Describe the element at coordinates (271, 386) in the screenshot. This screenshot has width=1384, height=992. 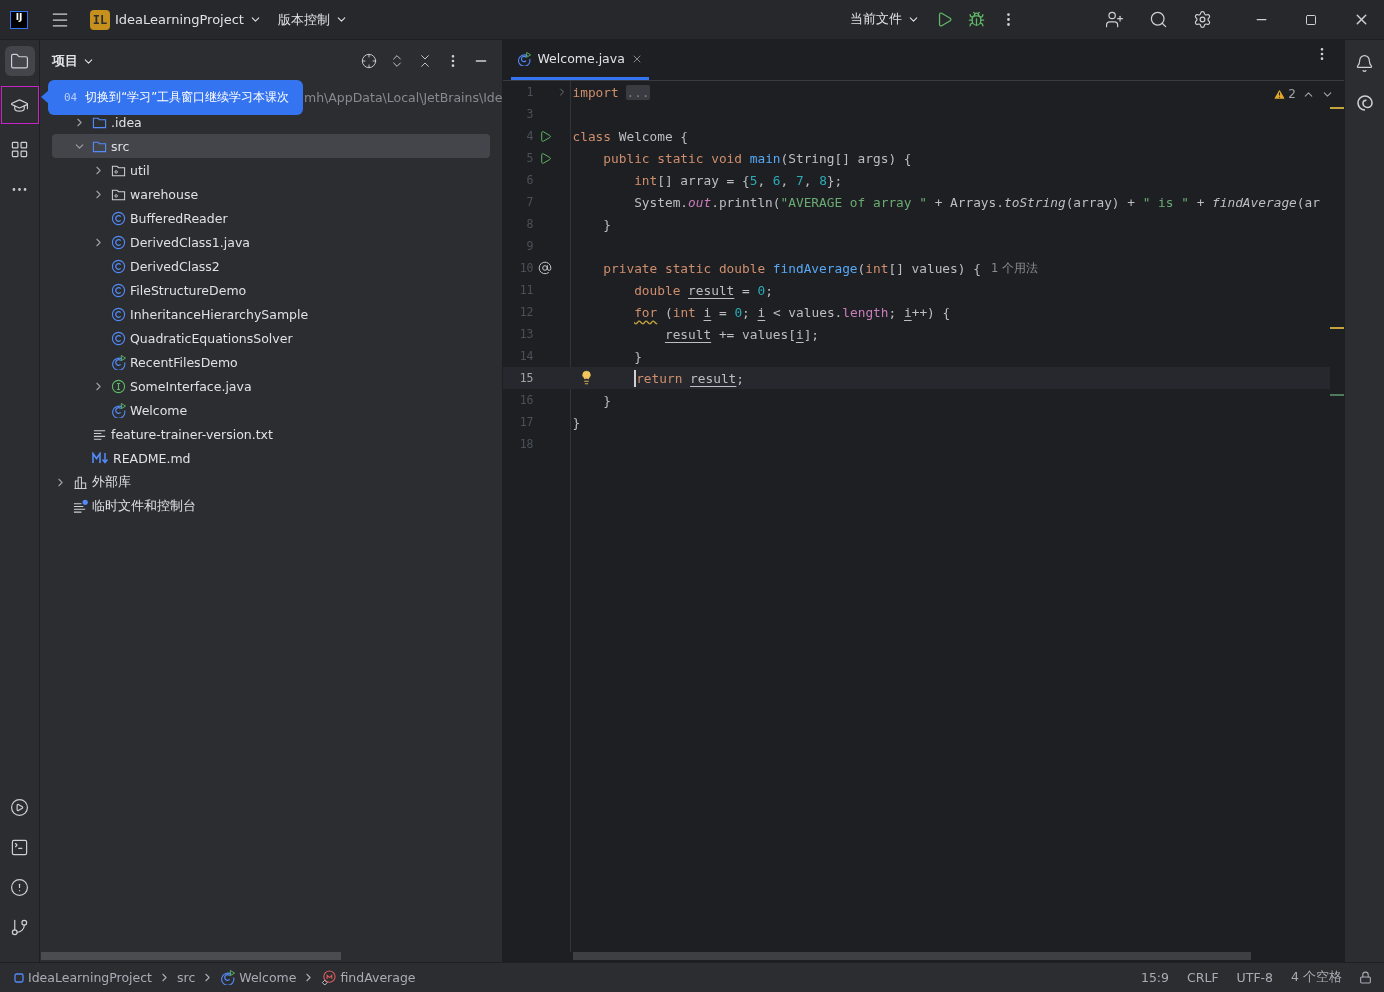
I see `tree-item: SomeInterface.java` at that location.